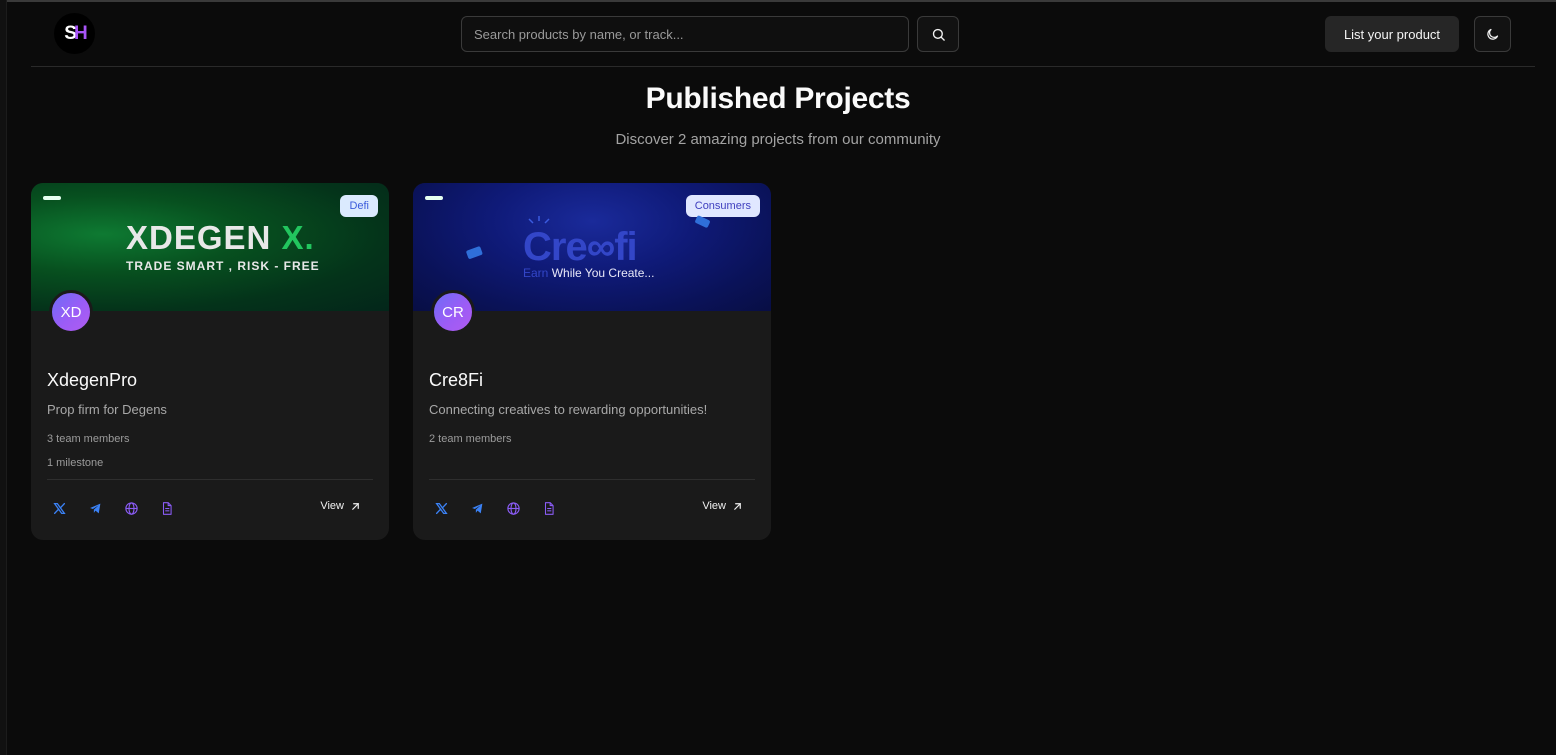 Image resolution: width=1556 pixels, height=755 pixels. I want to click on milestone-count: 1 milestone, so click(75, 463).